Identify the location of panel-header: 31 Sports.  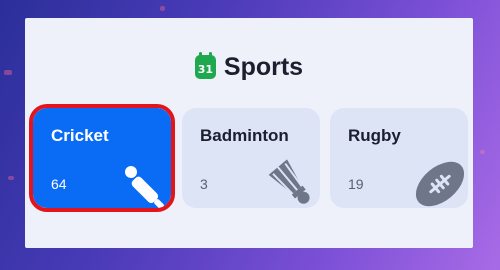
(249, 67).